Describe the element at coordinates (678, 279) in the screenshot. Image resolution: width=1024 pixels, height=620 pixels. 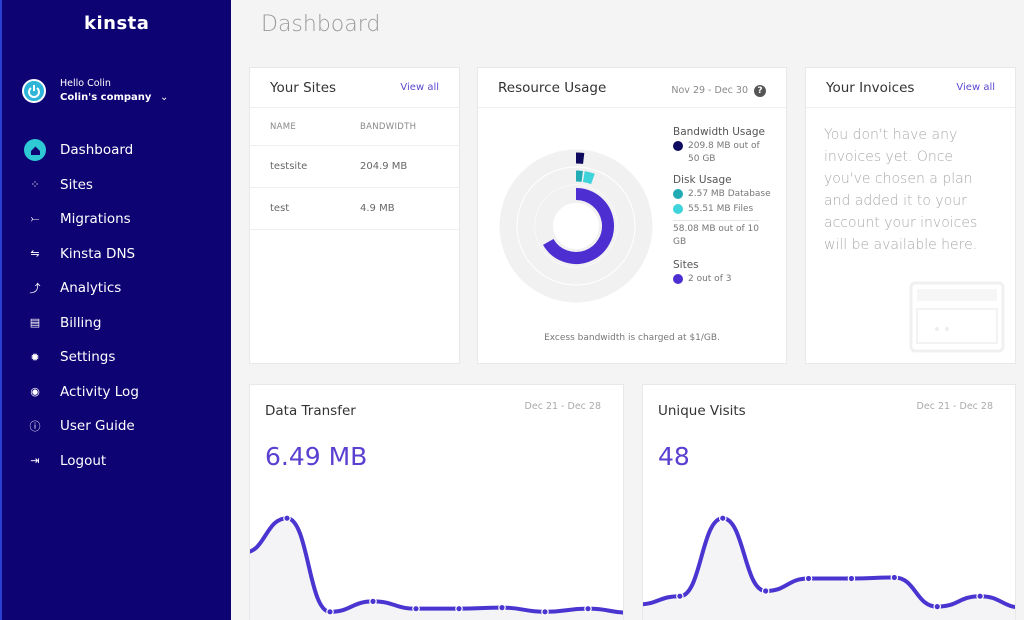
I see `sites-dot` at that location.